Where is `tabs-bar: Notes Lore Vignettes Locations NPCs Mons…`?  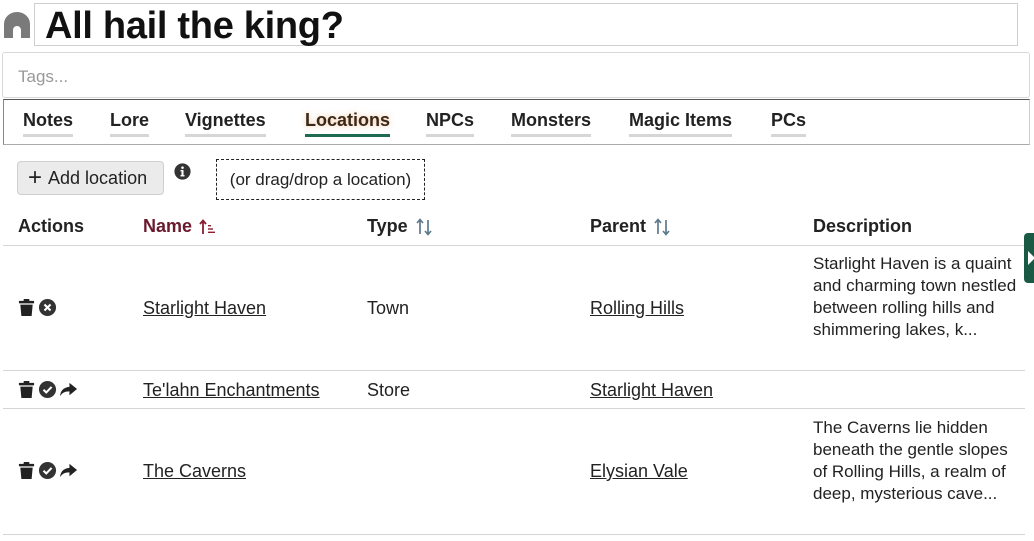
tabs-bar: Notes Lore Vignettes Locations NPCs Mons… is located at coordinates (516, 122).